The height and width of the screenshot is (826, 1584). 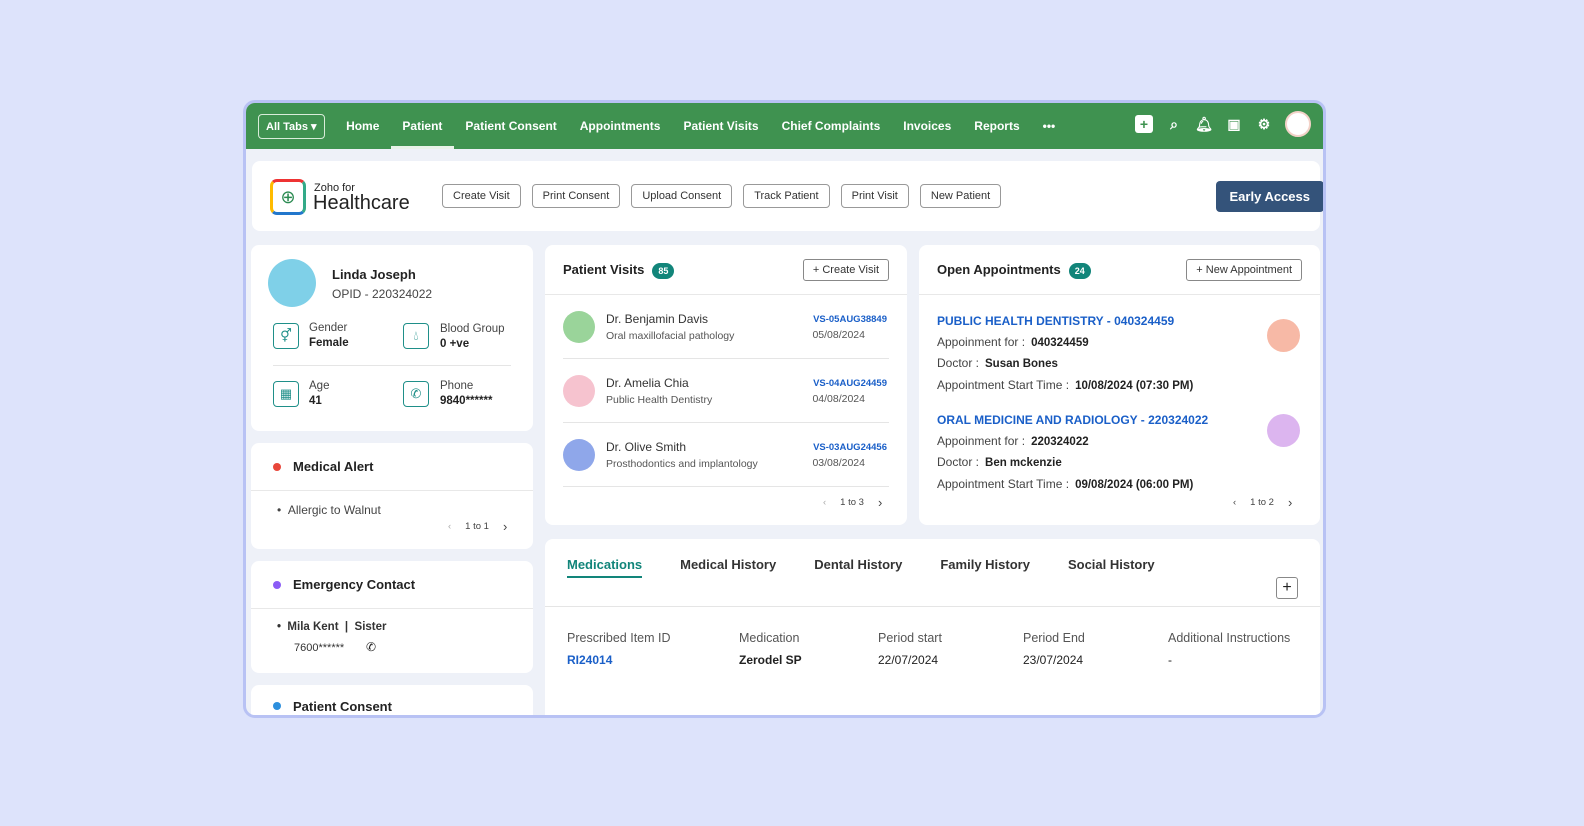 What do you see at coordinates (370, 627) in the screenshot?
I see `contact-relation: Sister` at bounding box center [370, 627].